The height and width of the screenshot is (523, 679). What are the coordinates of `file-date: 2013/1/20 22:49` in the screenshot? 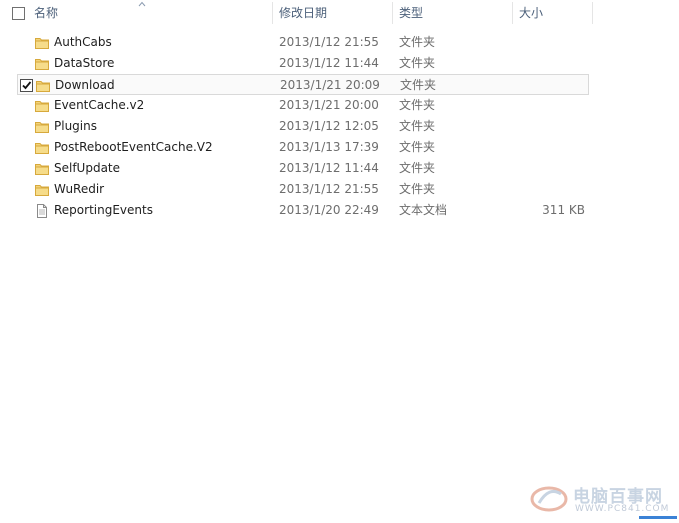 It's located at (329, 210).